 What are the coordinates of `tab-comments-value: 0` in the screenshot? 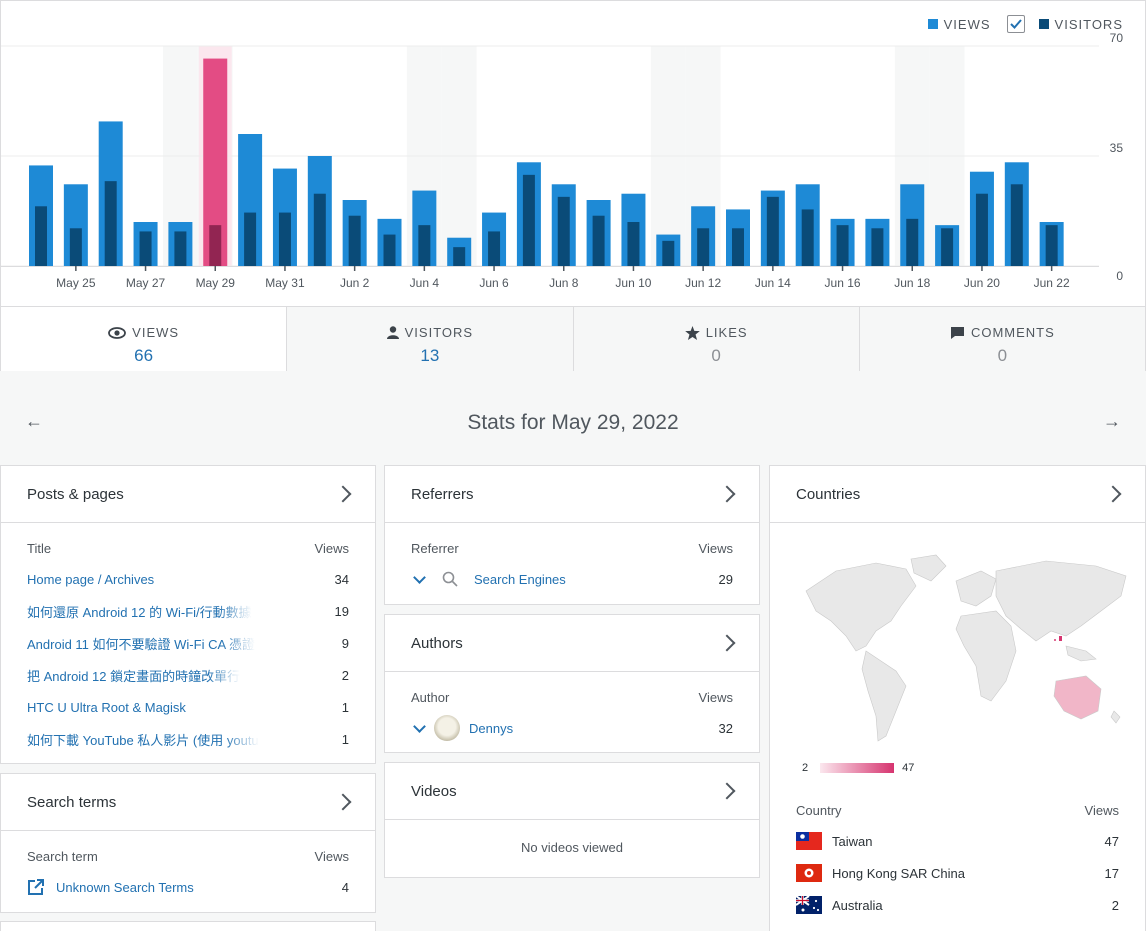 It's located at (1002, 355).